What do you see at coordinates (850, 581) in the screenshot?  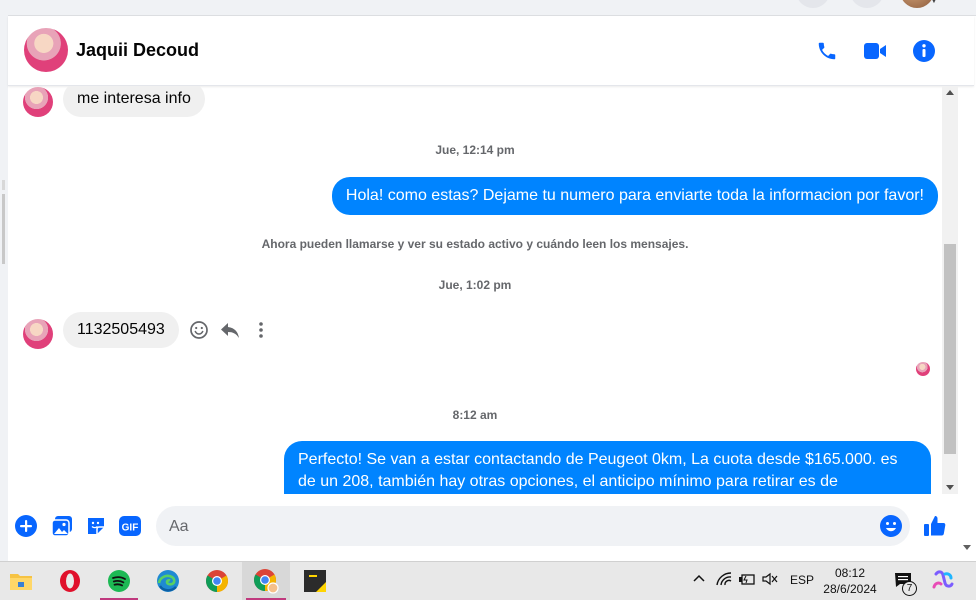 I see `system-clock: 08:12 28/6/2024` at bounding box center [850, 581].